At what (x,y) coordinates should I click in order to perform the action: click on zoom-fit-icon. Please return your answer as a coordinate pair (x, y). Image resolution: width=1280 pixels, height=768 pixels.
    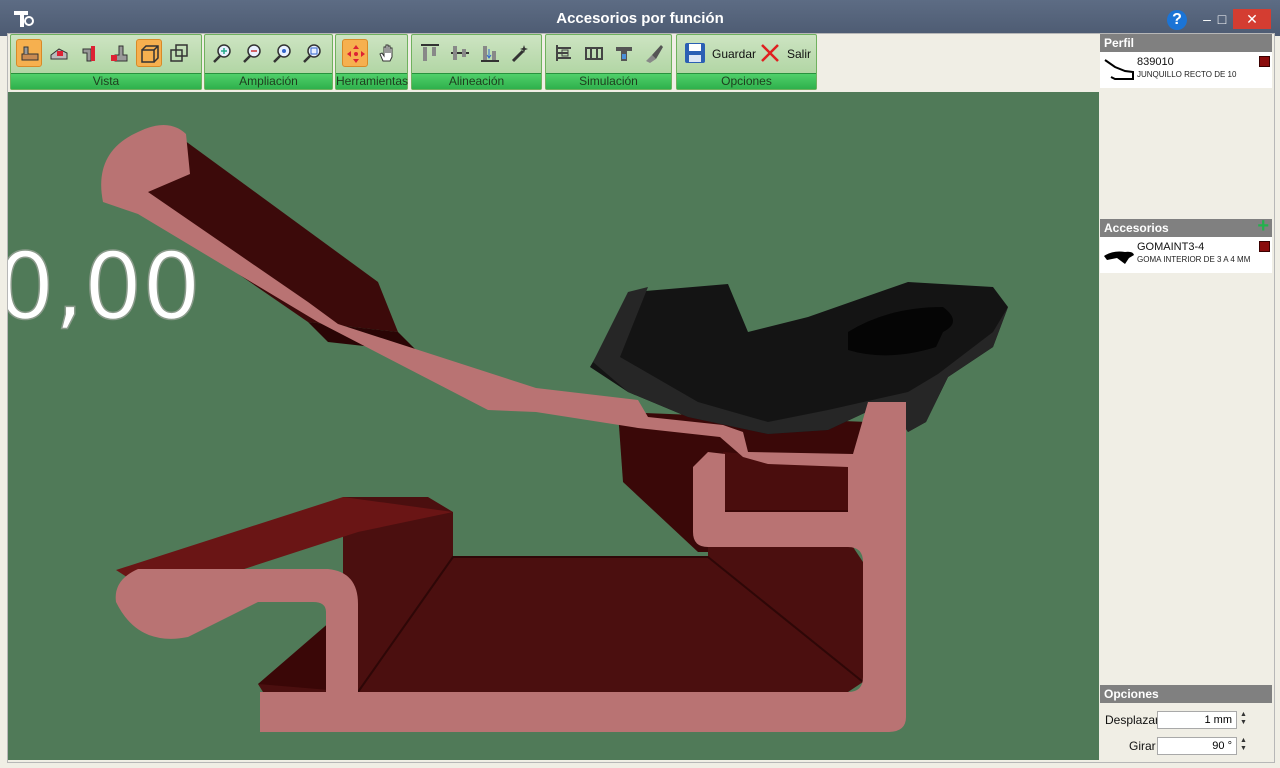
    Looking at the image, I should click on (282, 53).